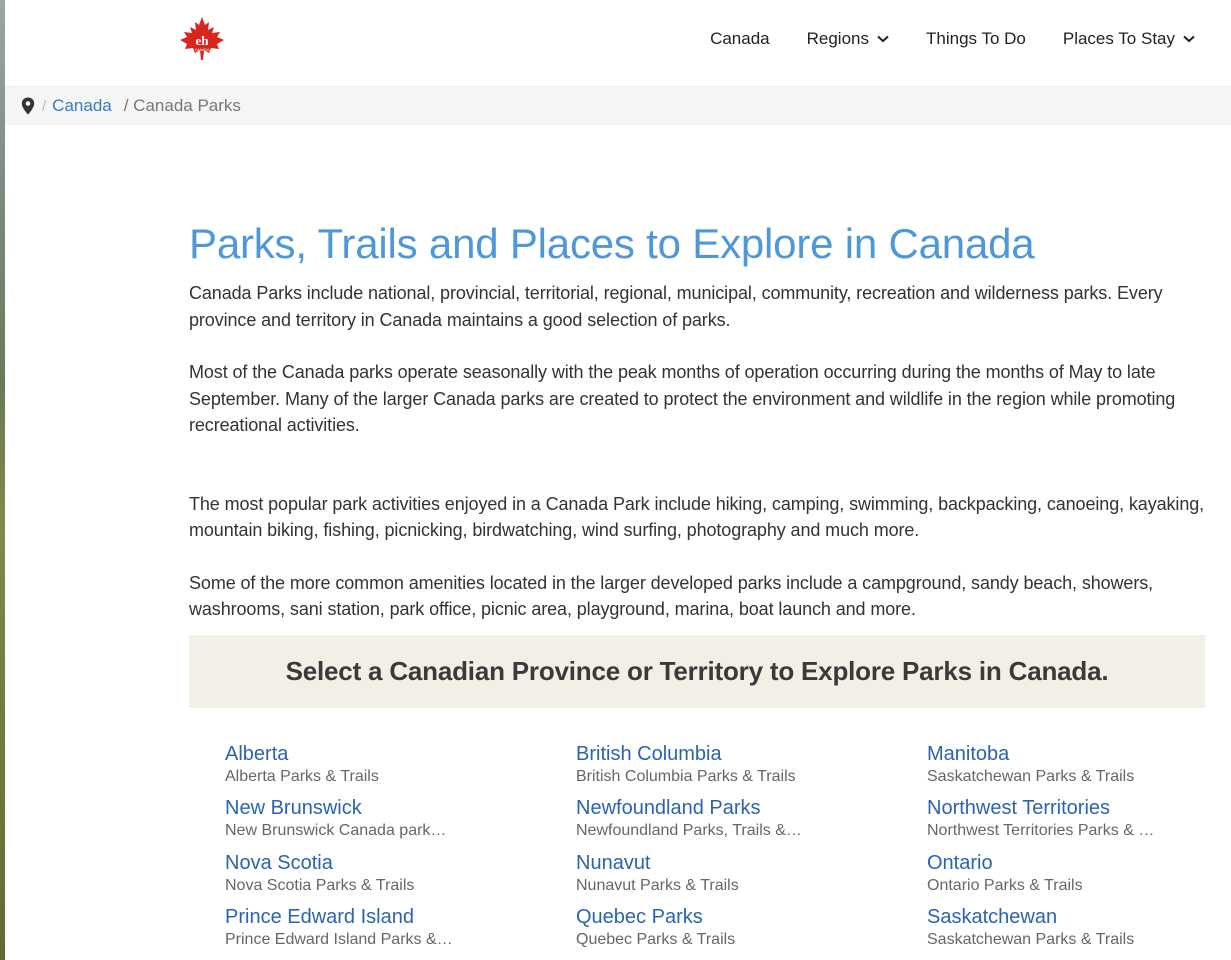 This screenshot has width=1231, height=960. What do you see at coordinates (400, 754) in the screenshot?
I see `province-name: Alberta` at bounding box center [400, 754].